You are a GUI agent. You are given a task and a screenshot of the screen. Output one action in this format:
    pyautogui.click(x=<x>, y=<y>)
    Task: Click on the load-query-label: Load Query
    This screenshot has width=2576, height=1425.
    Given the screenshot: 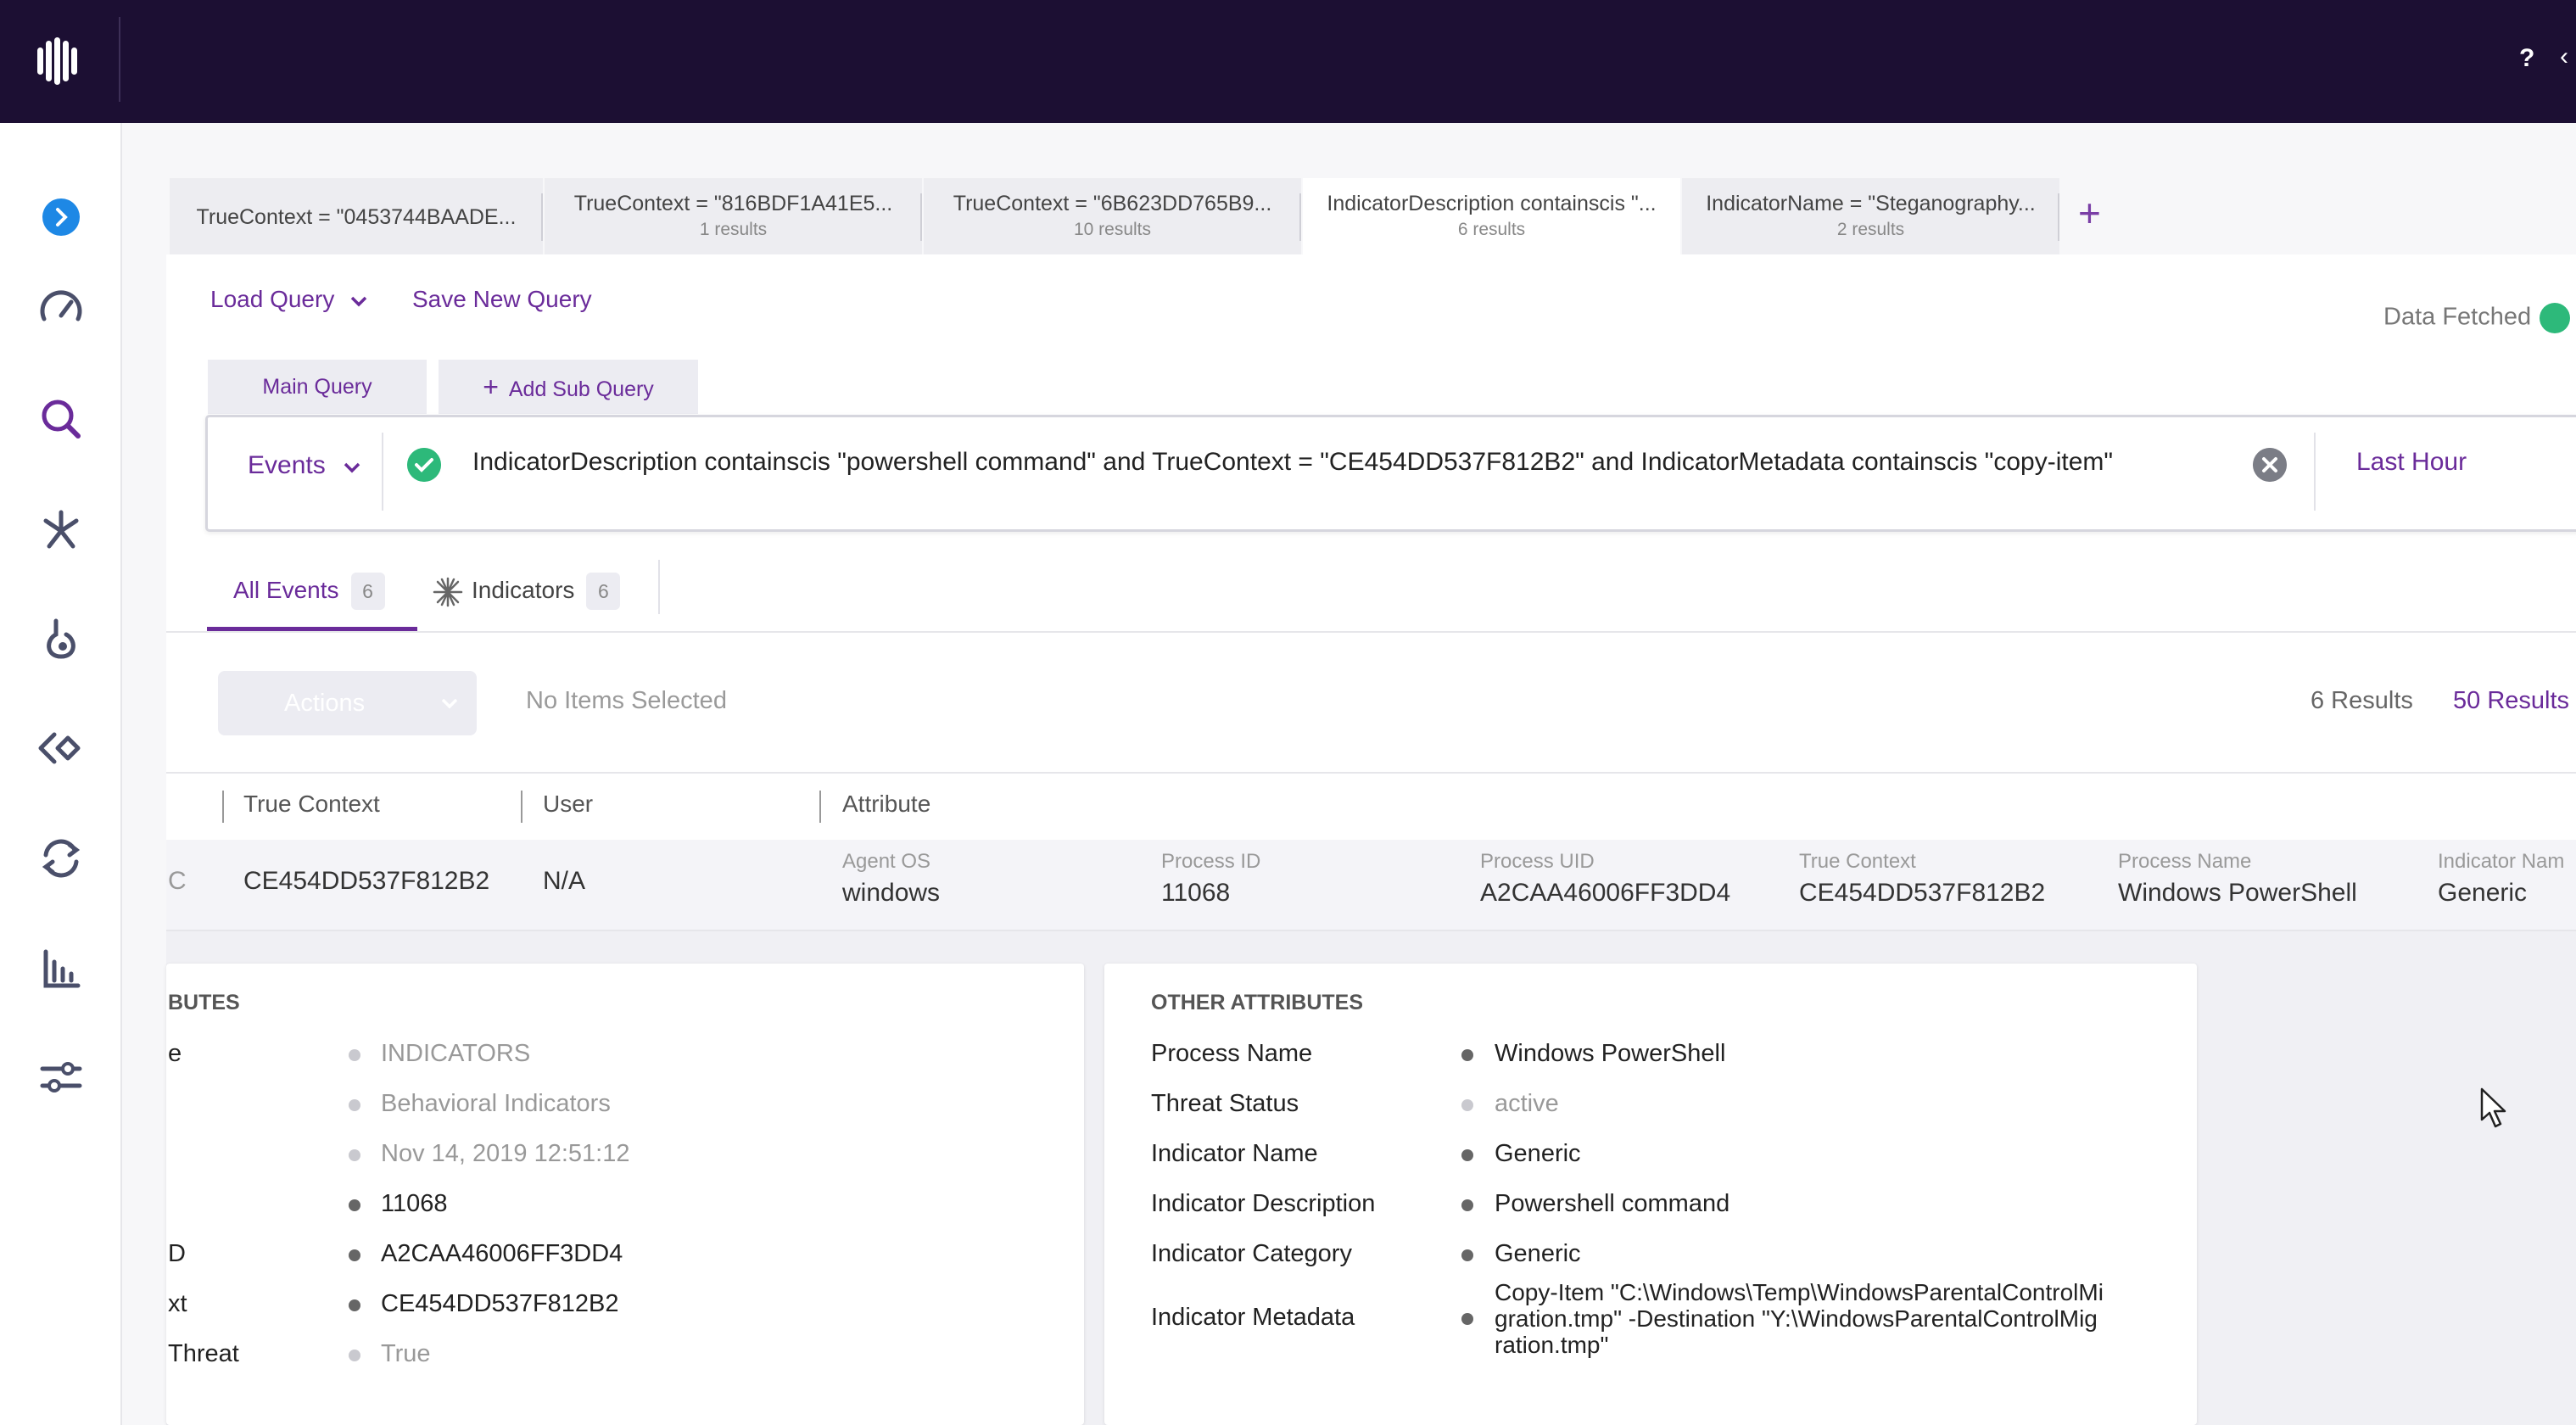 What is the action you would take?
    pyautogui.click(x=272, y=299)
    